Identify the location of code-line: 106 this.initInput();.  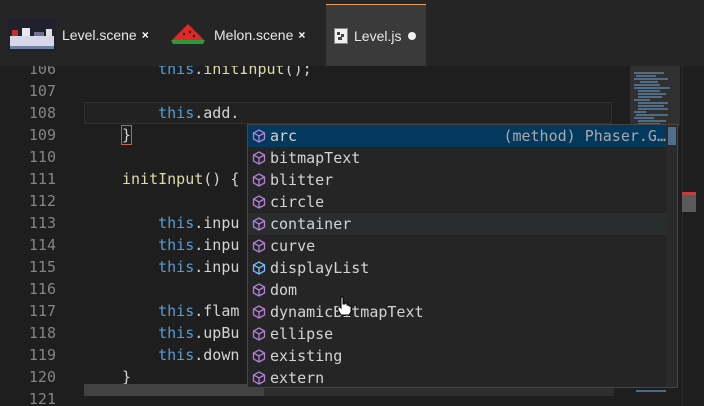
(310, 73).